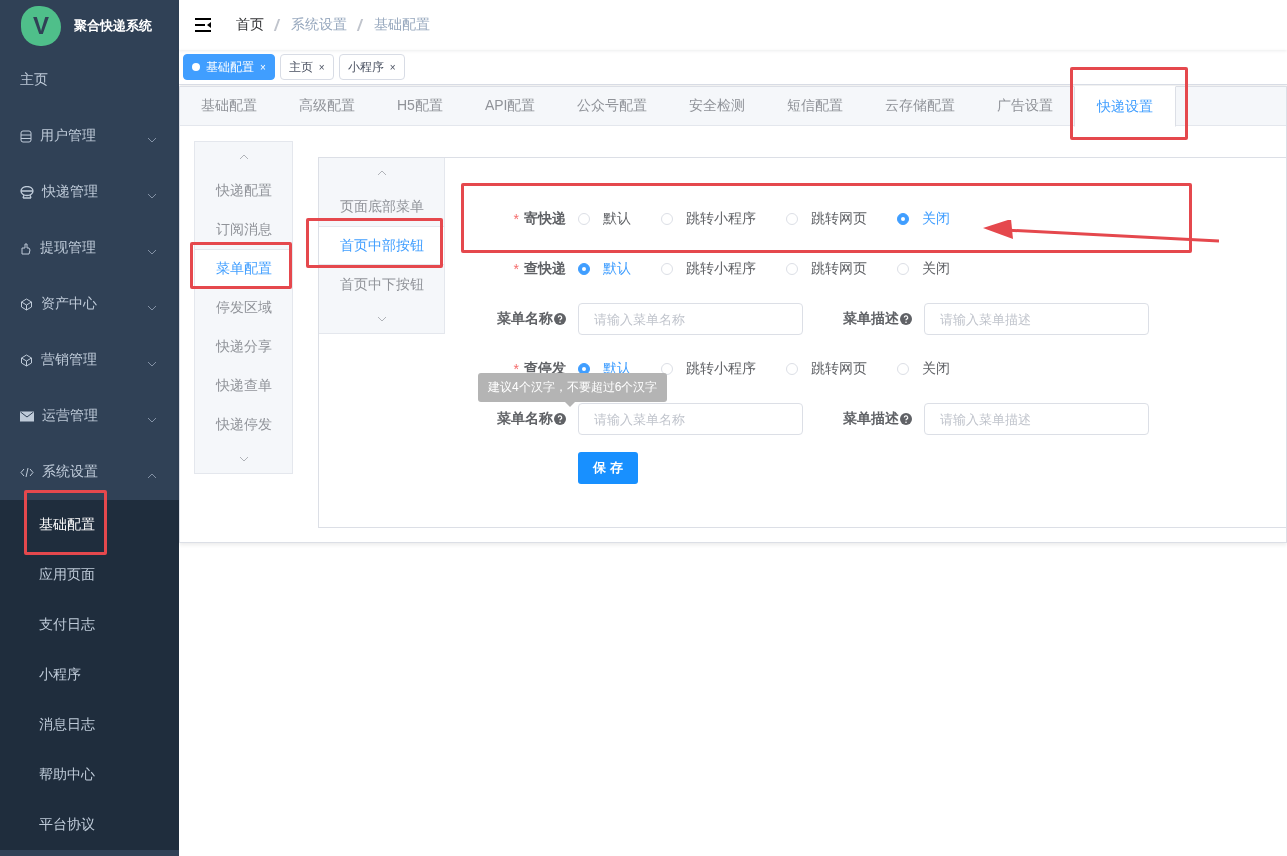  What do you see at coordinates (203, 25) in the screenshot?
I see `menu-icon` at bounding box center [203, 25].